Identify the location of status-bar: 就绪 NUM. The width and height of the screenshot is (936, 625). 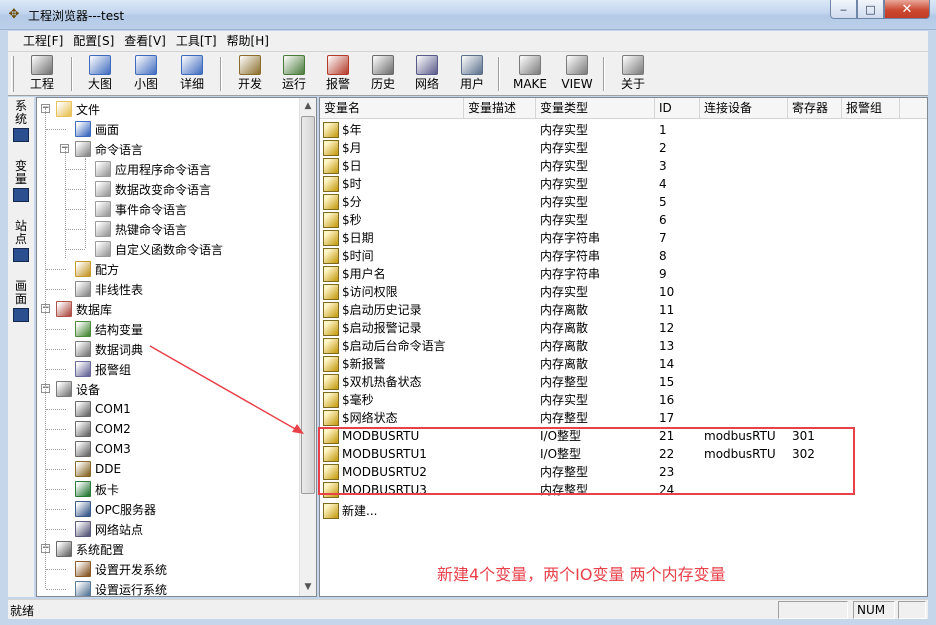
(468, 609).